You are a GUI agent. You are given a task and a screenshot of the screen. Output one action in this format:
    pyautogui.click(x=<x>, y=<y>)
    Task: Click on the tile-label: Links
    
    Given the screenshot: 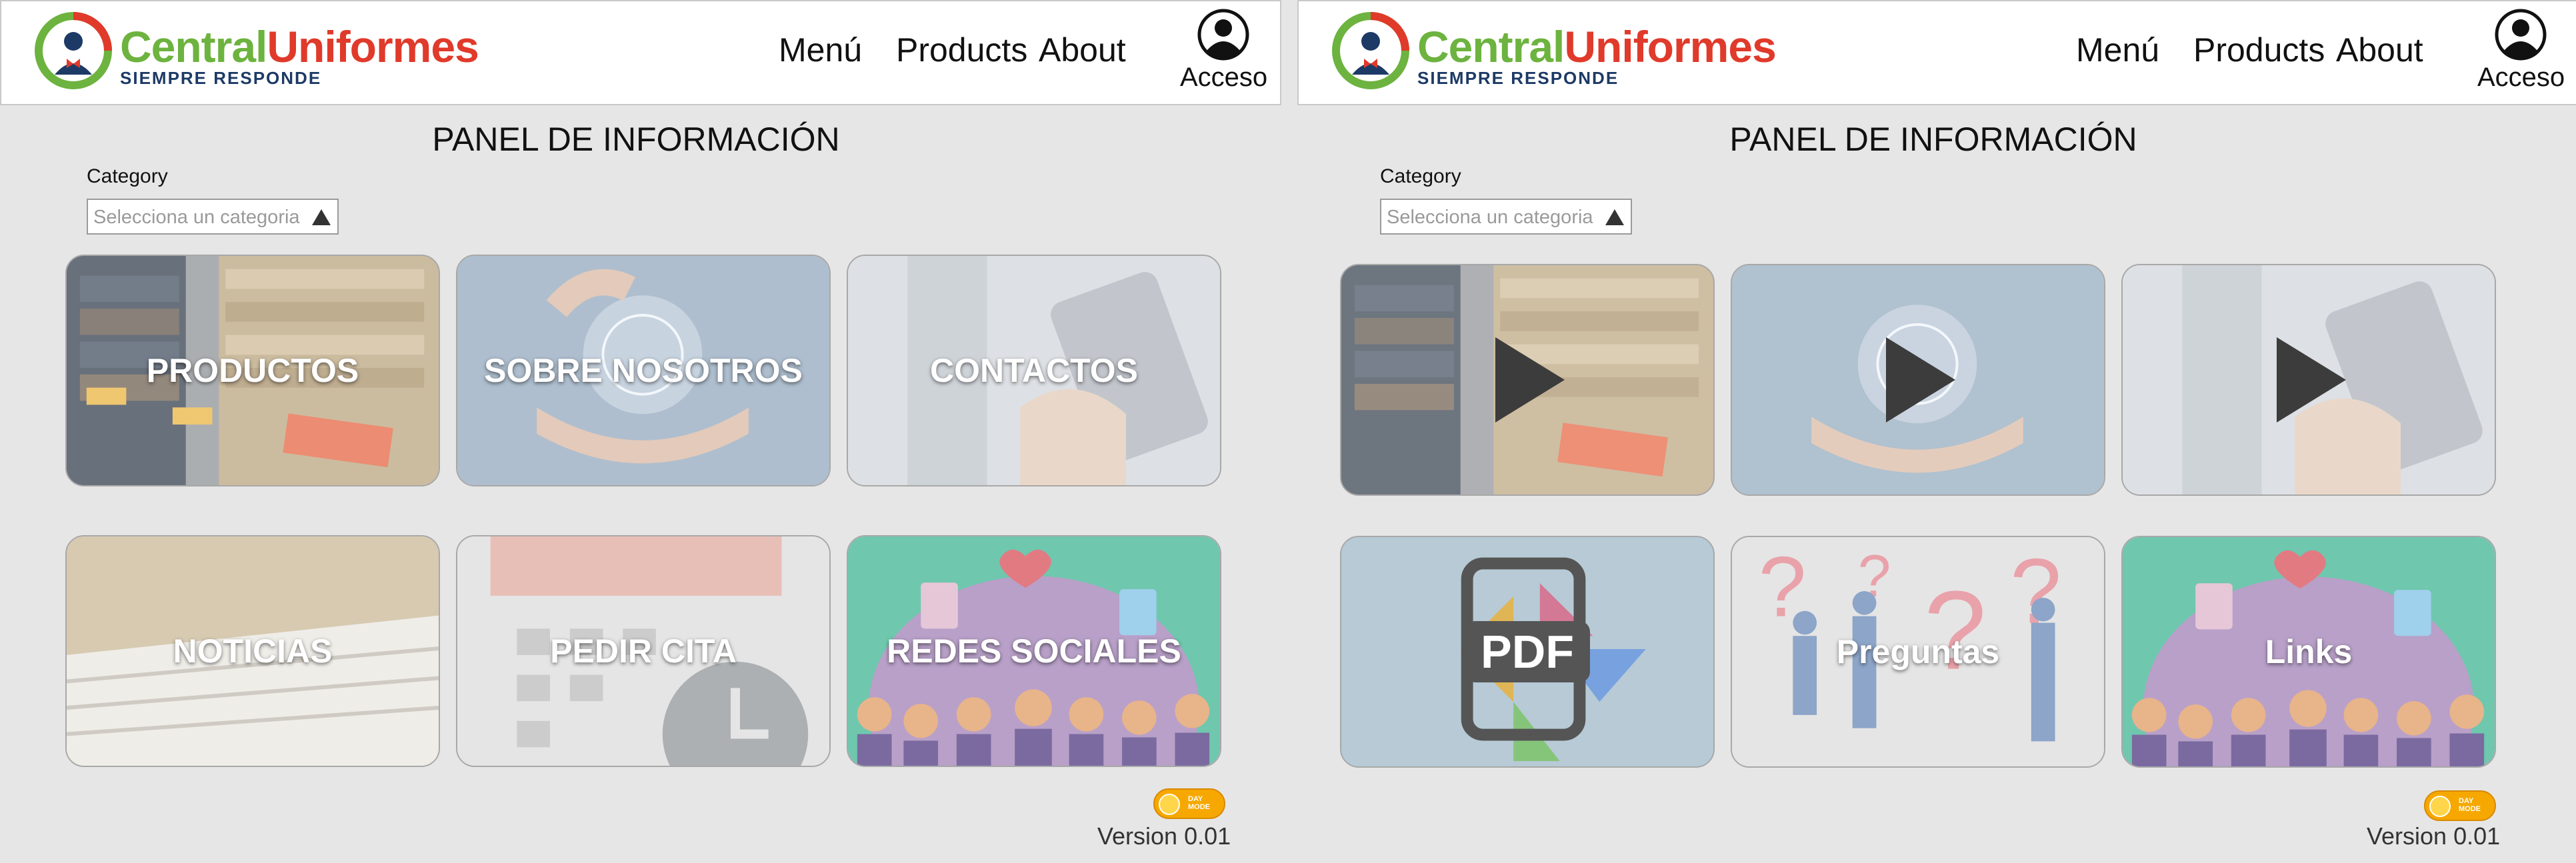 What is the action you would take?
    pyautogui.click(x=2309, y=651)
    